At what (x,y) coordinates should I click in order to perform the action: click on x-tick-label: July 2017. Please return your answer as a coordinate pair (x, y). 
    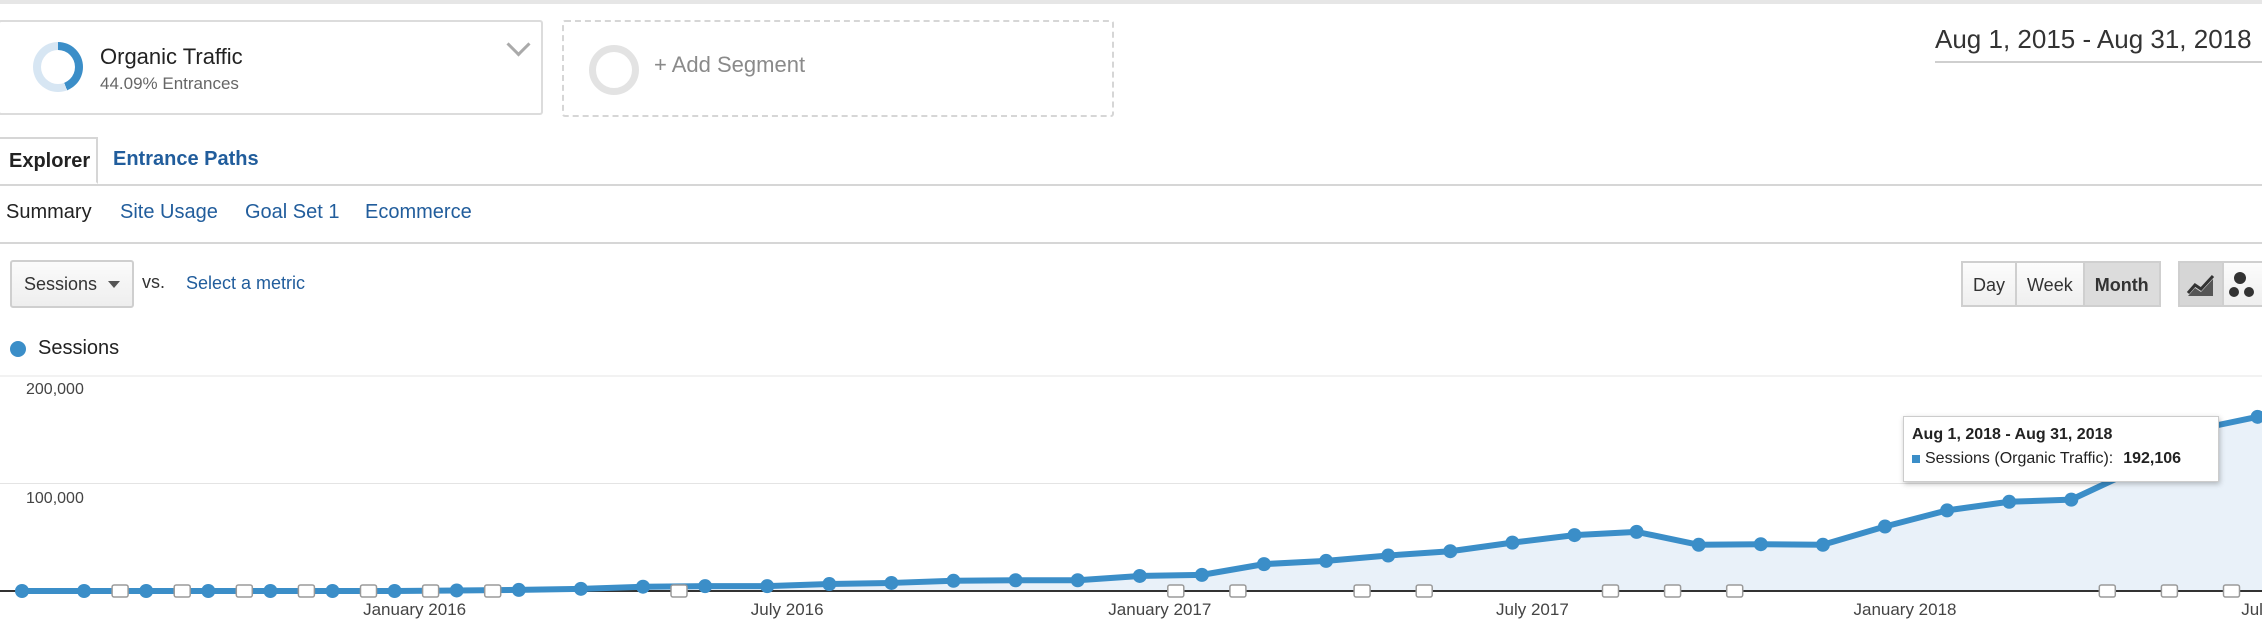
    Looking at the image, I should click on (1532, 609).